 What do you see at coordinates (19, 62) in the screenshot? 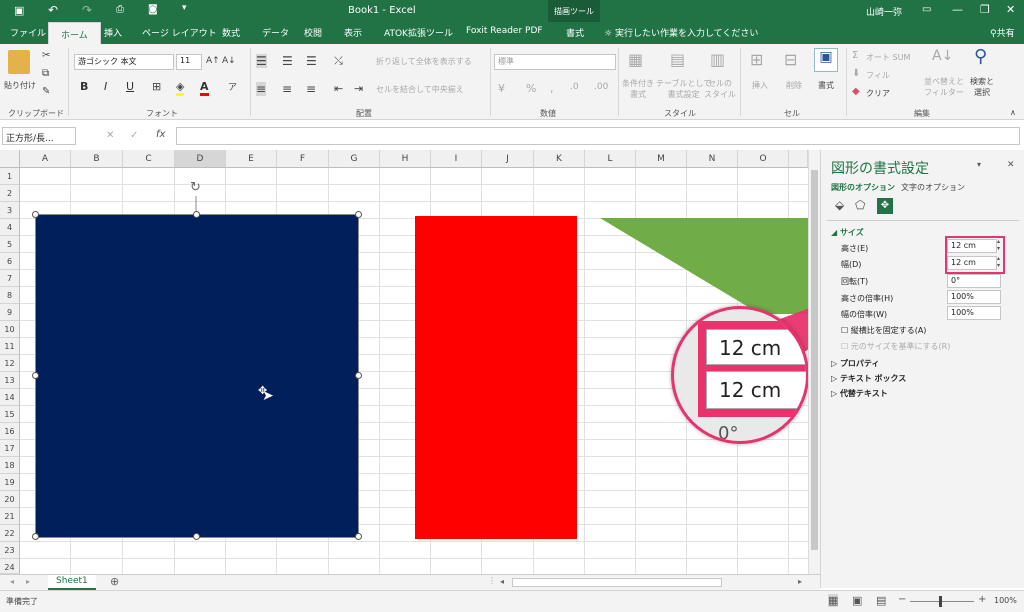
I see `paste-icon` at bounding box center [19, 62].